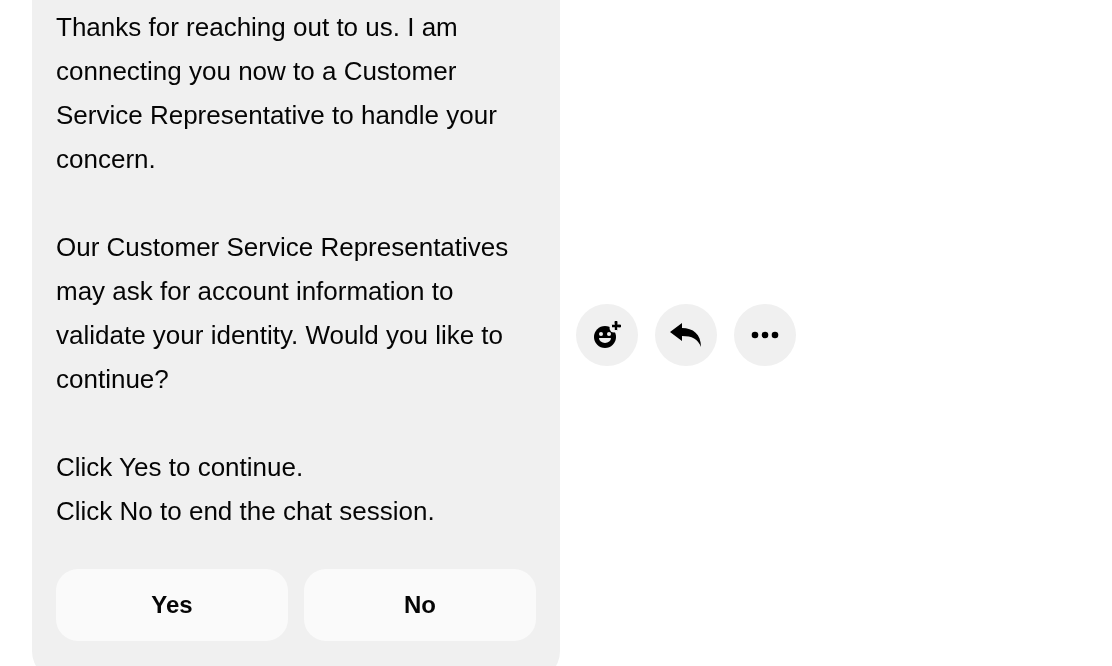  Describe the element at coordinates (765, 335) in the screenshot. I see `more-icon` at that location.